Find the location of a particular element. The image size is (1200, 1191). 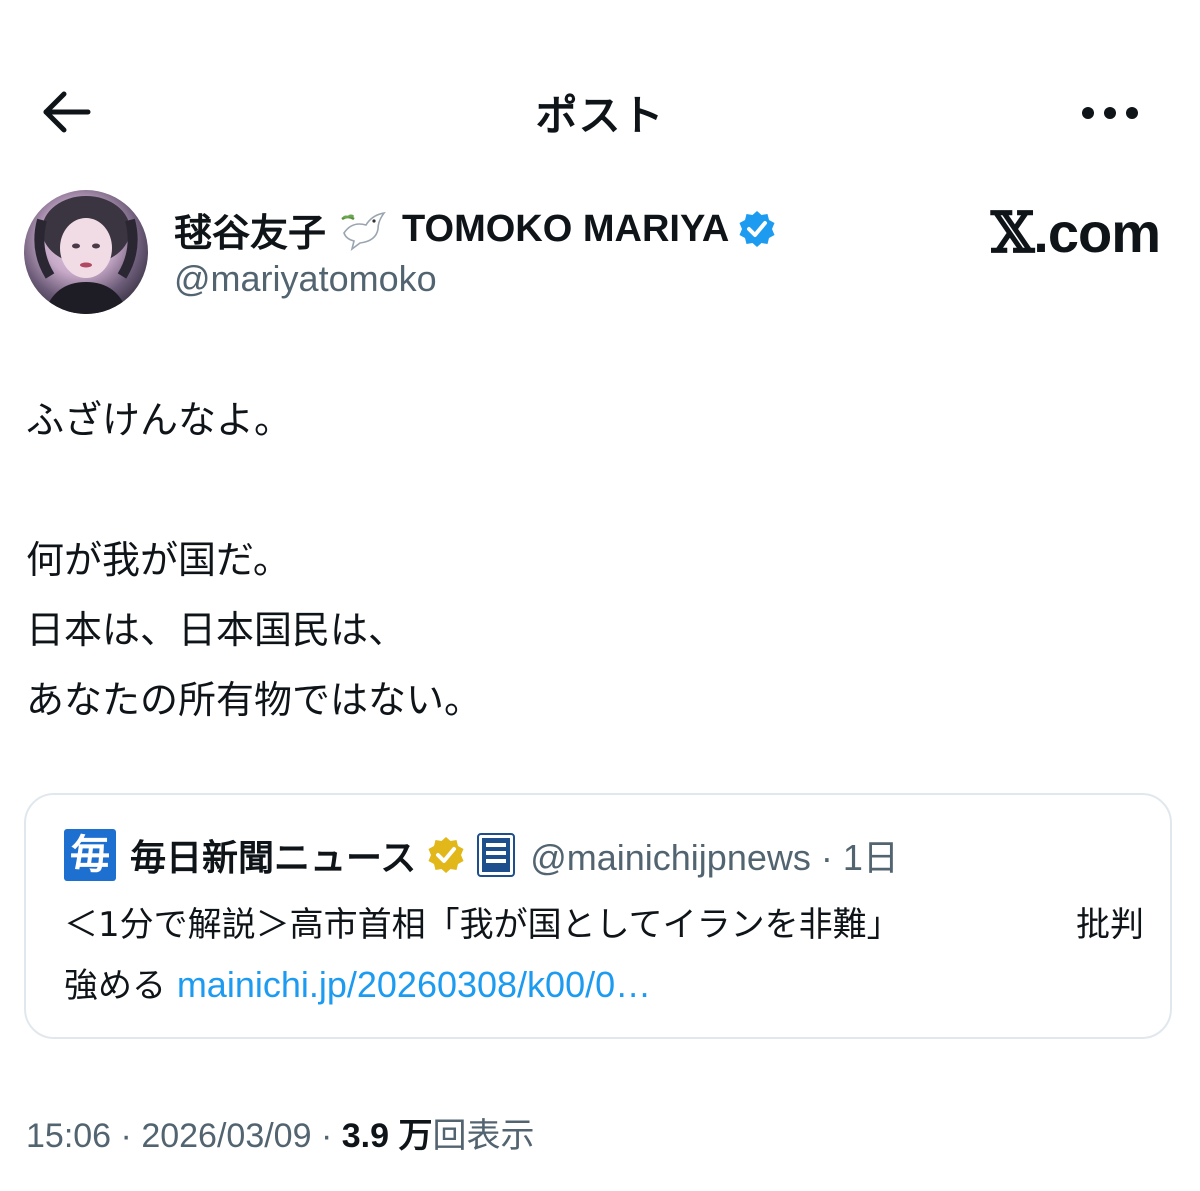

quoted-text-line: ＜1分で解説＞高市首相「我が国としてイランを非難」 批判 is located at coordinates (604, 925).